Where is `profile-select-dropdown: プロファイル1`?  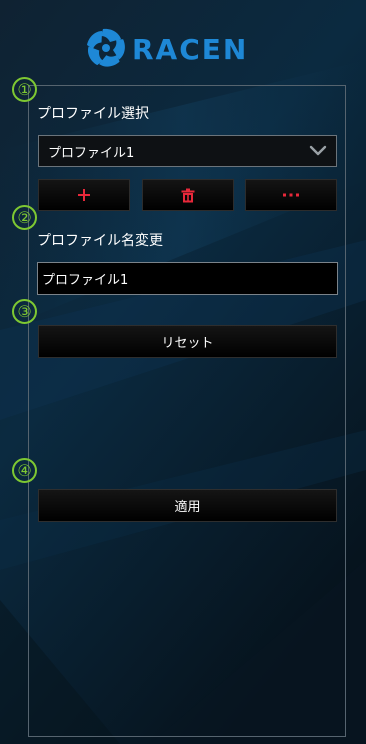
profile-select-dropdown: プロファイル1 is located at coordinates (187, 151).